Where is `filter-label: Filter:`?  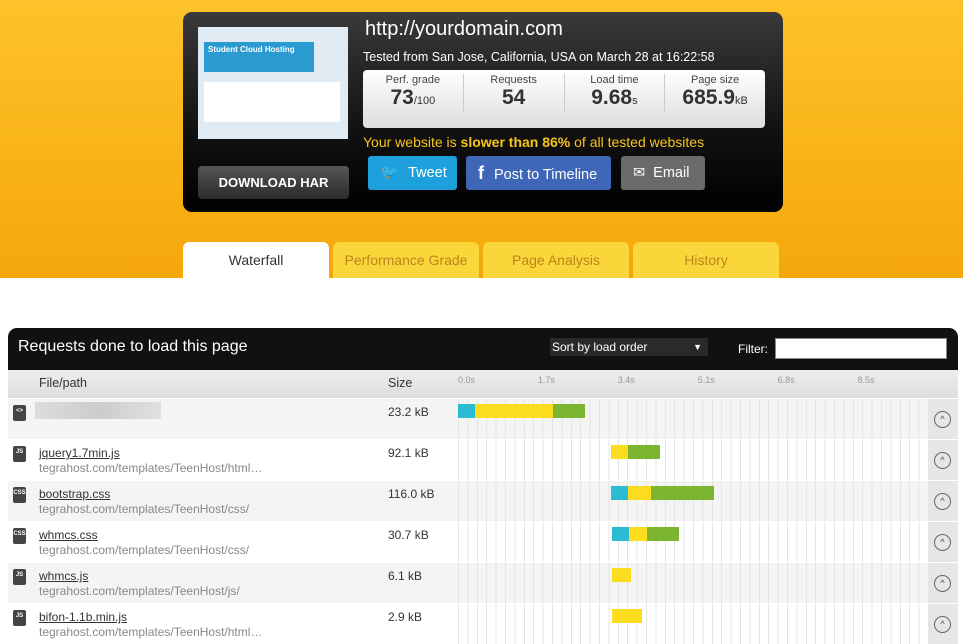
filter-label: Filter: is located at coordinates (753, 349).